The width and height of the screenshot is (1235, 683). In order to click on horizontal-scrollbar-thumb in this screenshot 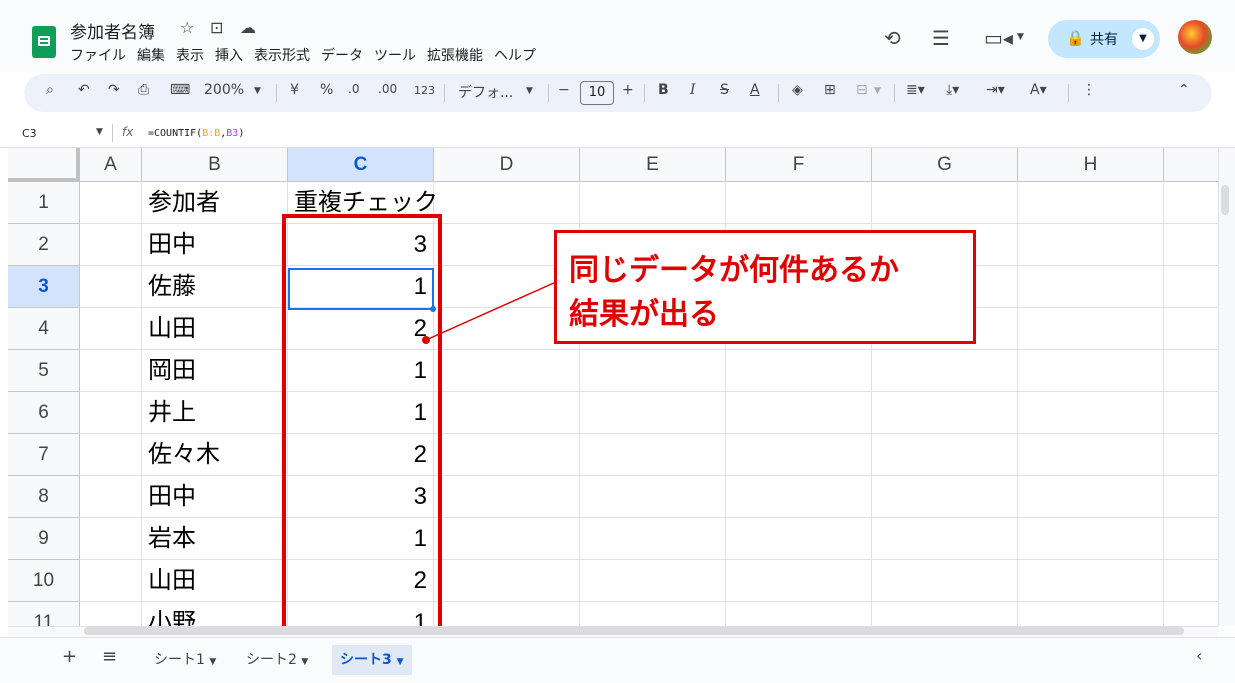, I will do `click(634, 631)`.